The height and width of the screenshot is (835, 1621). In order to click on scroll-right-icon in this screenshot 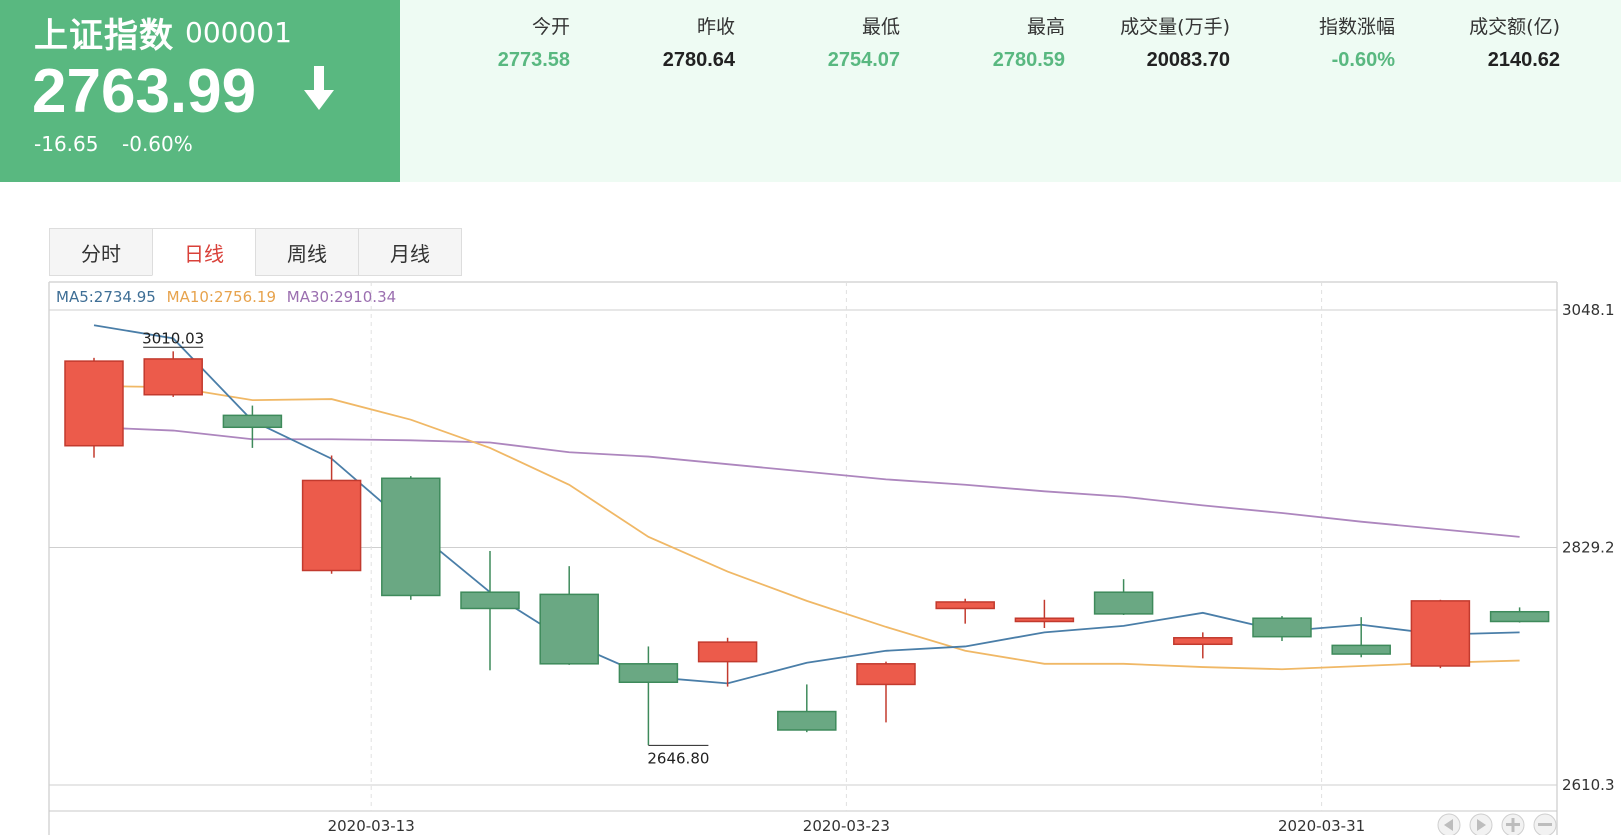, I will do `click(1481, 824)`.